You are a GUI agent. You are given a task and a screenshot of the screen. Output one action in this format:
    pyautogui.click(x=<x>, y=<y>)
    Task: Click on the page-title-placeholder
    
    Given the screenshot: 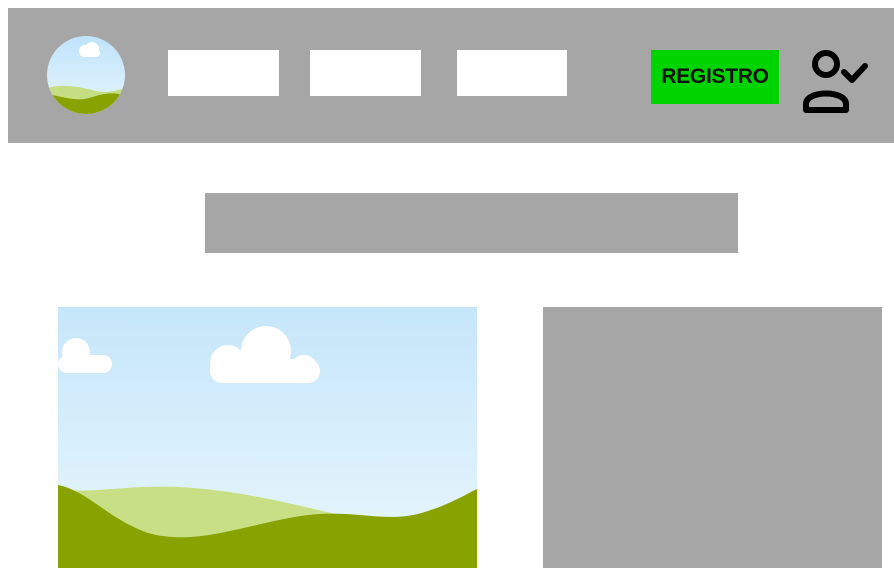 What is the action you would take?
    pyautogui.click(x=471, y=223)
    